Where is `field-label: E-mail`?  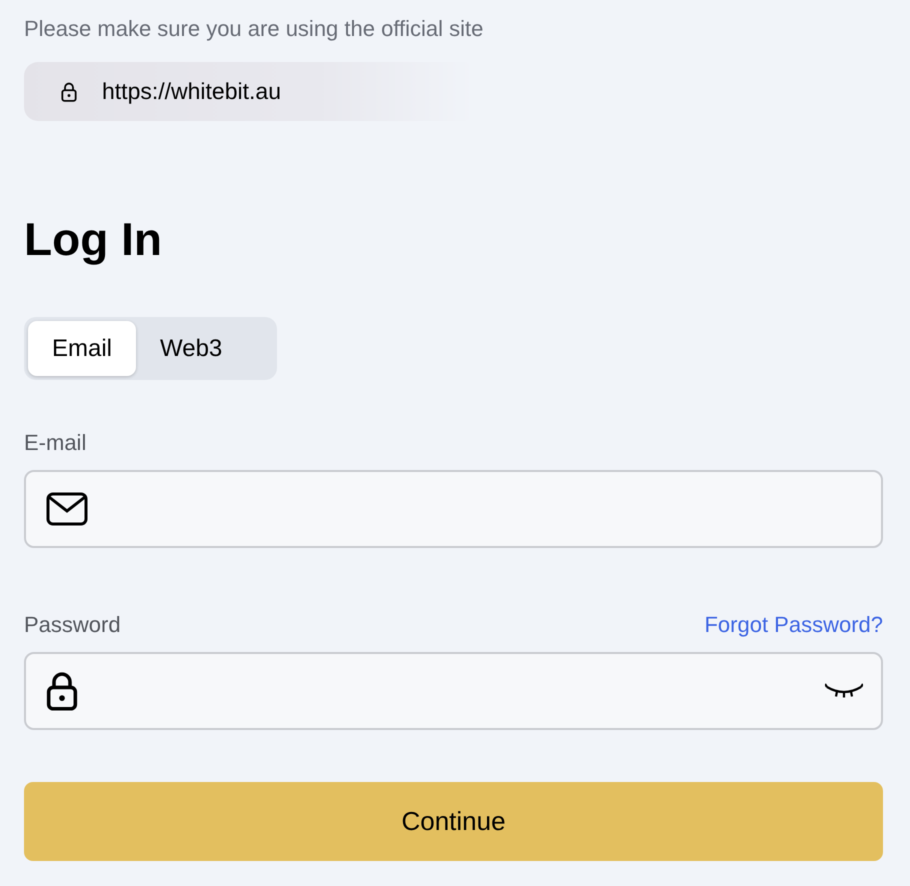 field-label: E-mail is located at coordinates (55, 443).